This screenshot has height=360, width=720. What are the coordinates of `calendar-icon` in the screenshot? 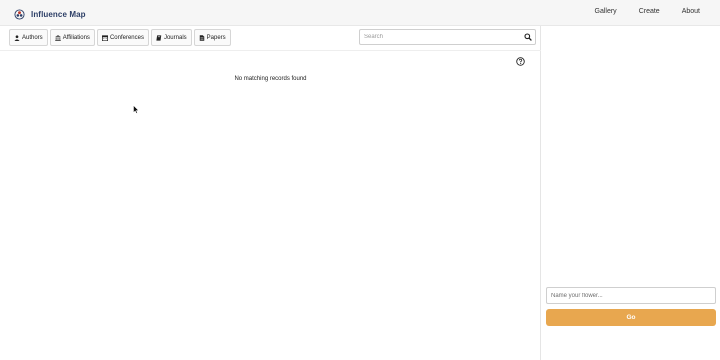 It's located at (104, 37).